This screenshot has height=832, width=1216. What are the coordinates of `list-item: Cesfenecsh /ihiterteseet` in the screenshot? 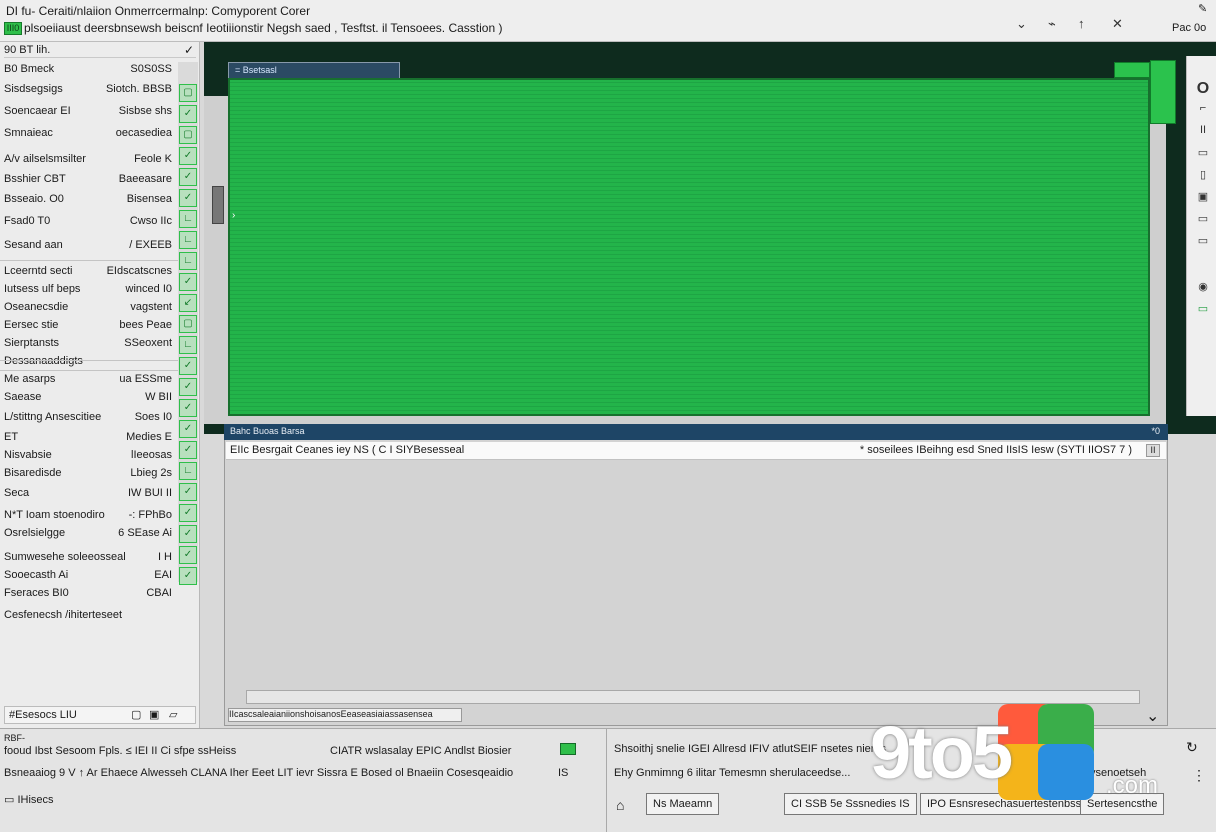 It's located at (90, 616).